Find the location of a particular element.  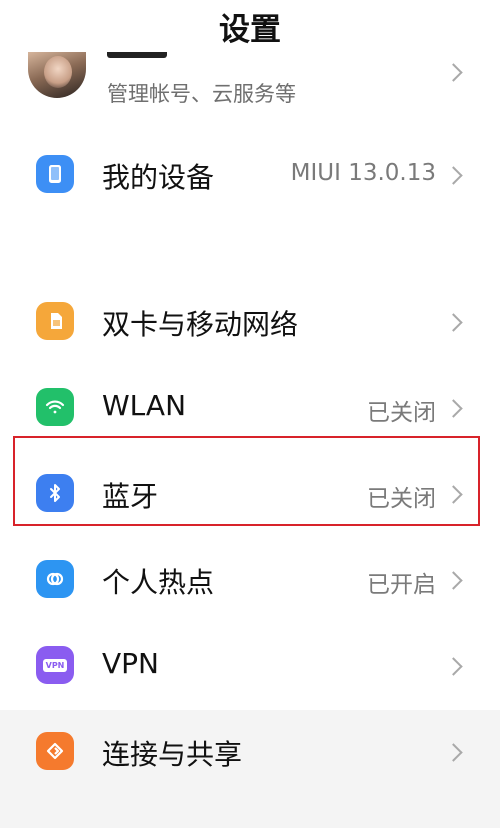

account-name-partial is located at coordinates (137, 55).